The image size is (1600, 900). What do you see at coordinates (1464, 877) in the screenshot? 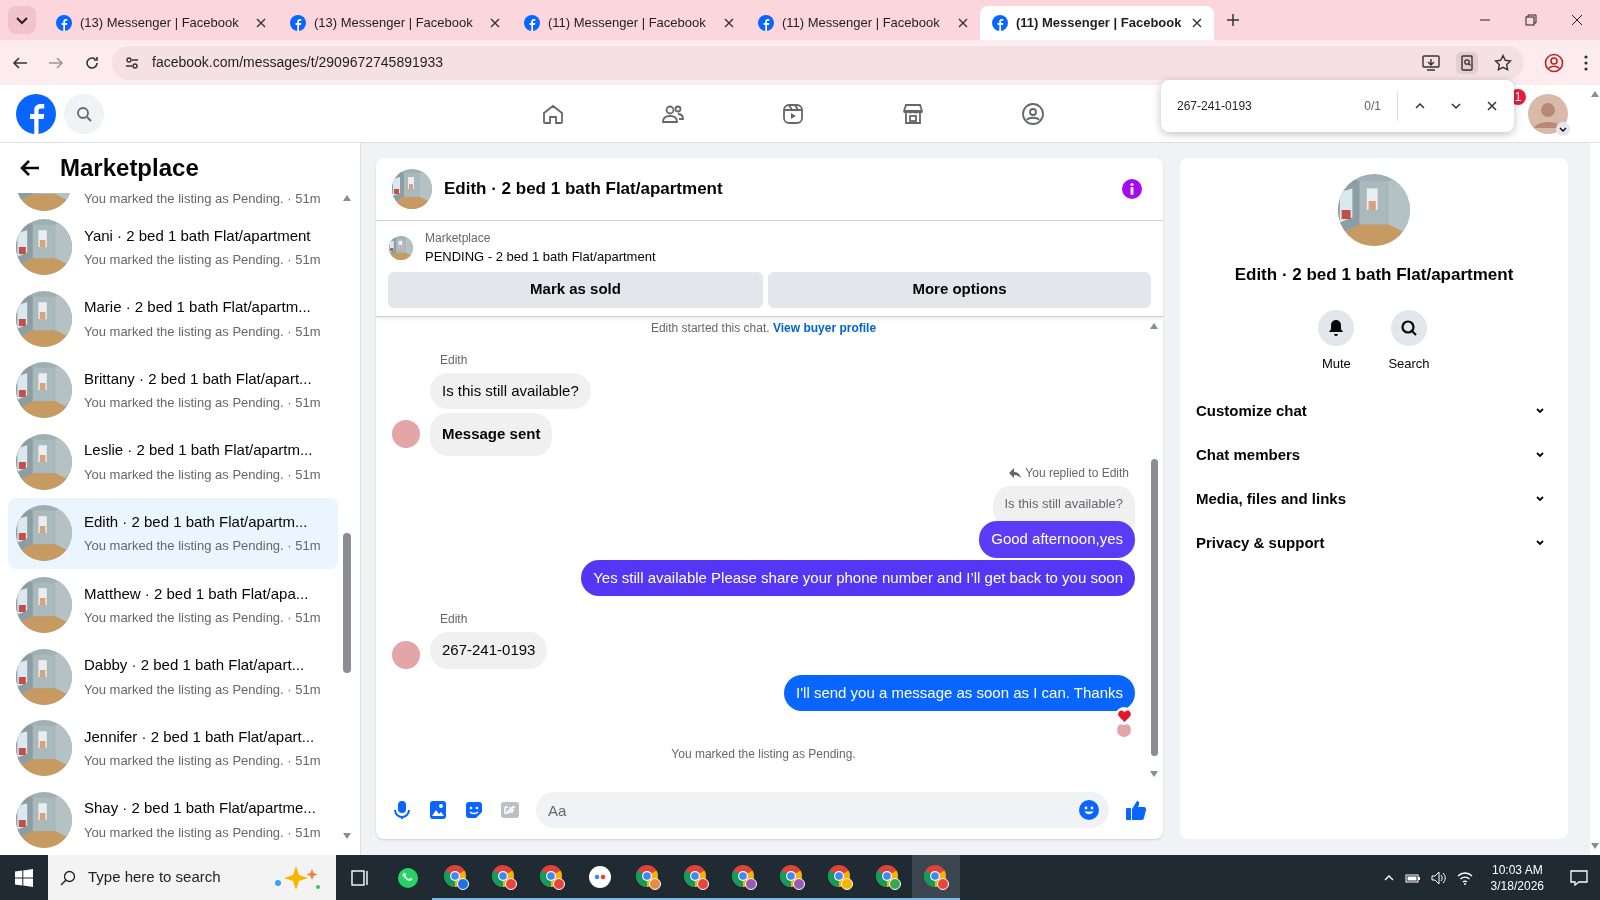
I see `wifi-icon` at bounding box center [1464, 877].